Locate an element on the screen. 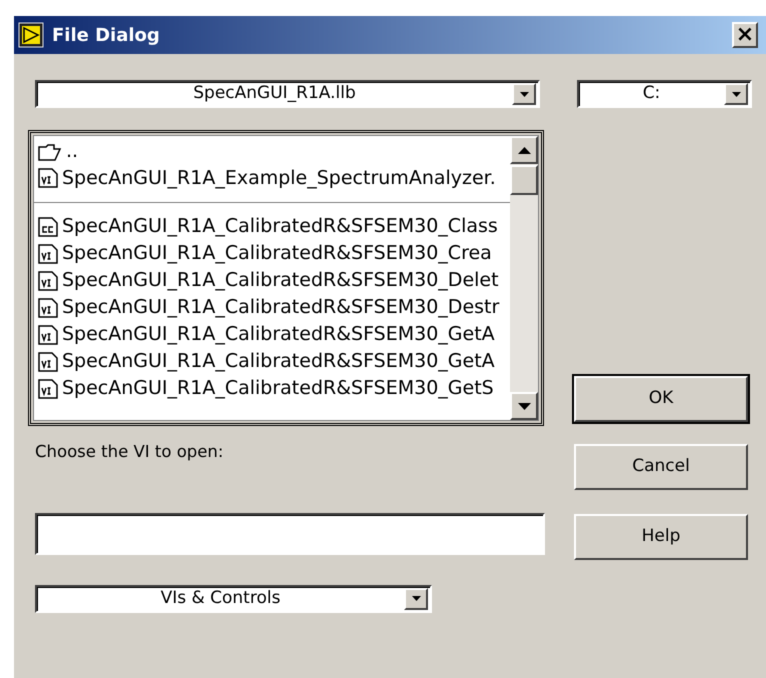 The width and height of the screenshot is (766, 678). folder-icon is located at coordinates (50, 151).